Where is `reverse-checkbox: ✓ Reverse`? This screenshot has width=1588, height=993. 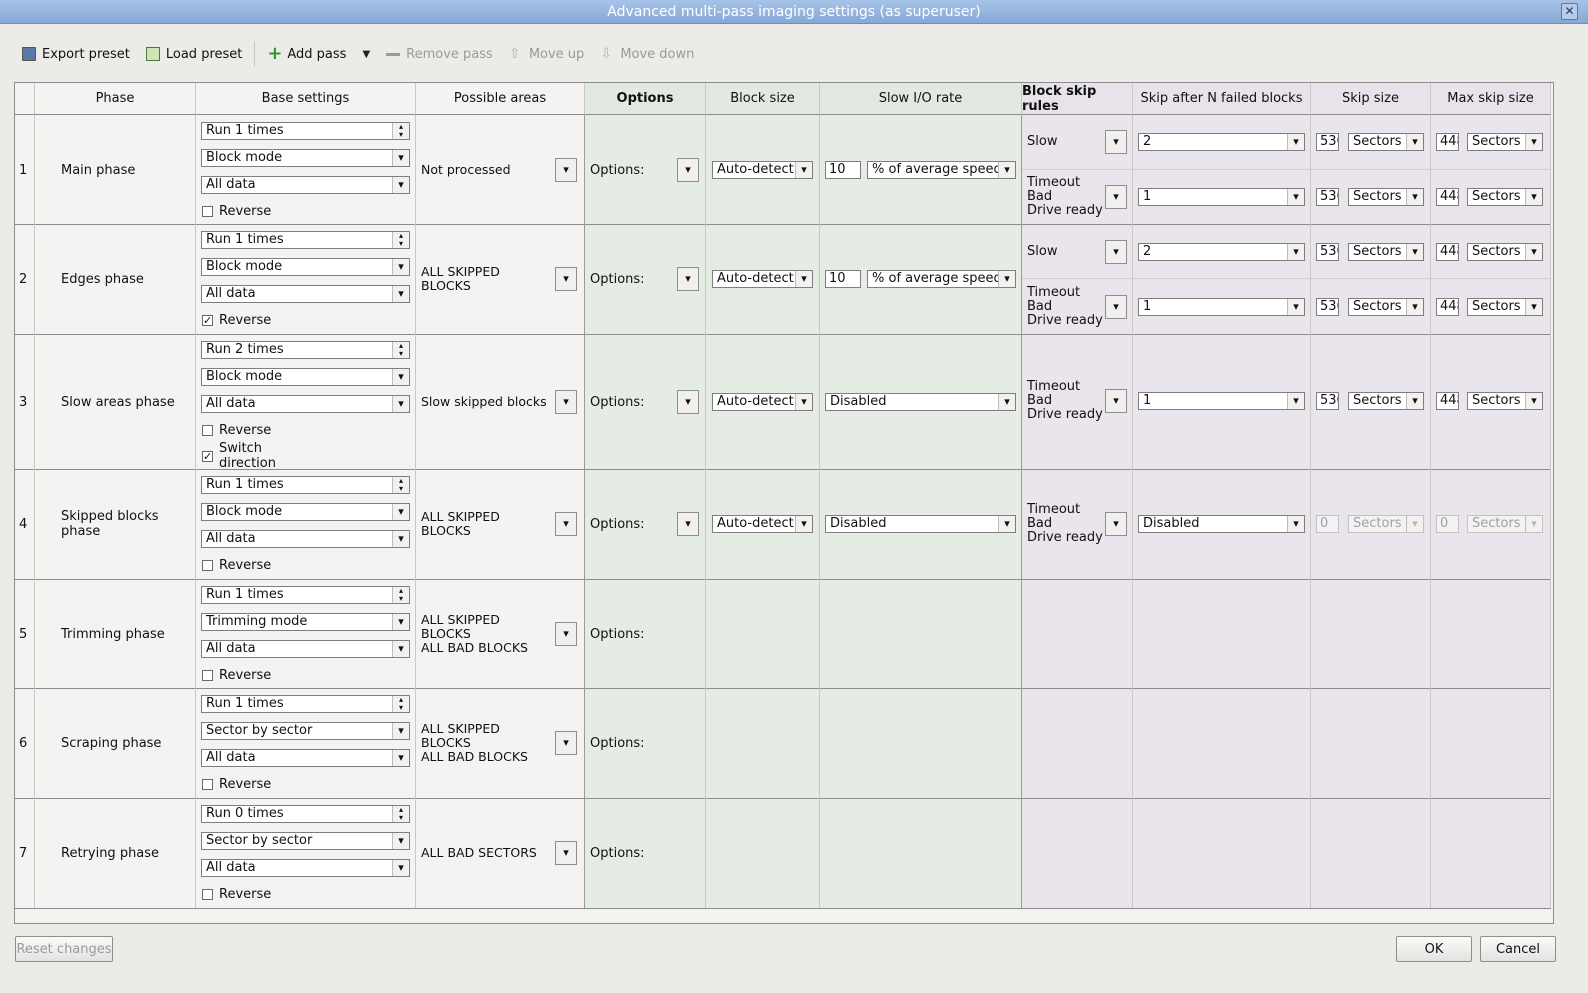 reverse-checkbox: ✓ Reverse is located at coordinates (236, 320).